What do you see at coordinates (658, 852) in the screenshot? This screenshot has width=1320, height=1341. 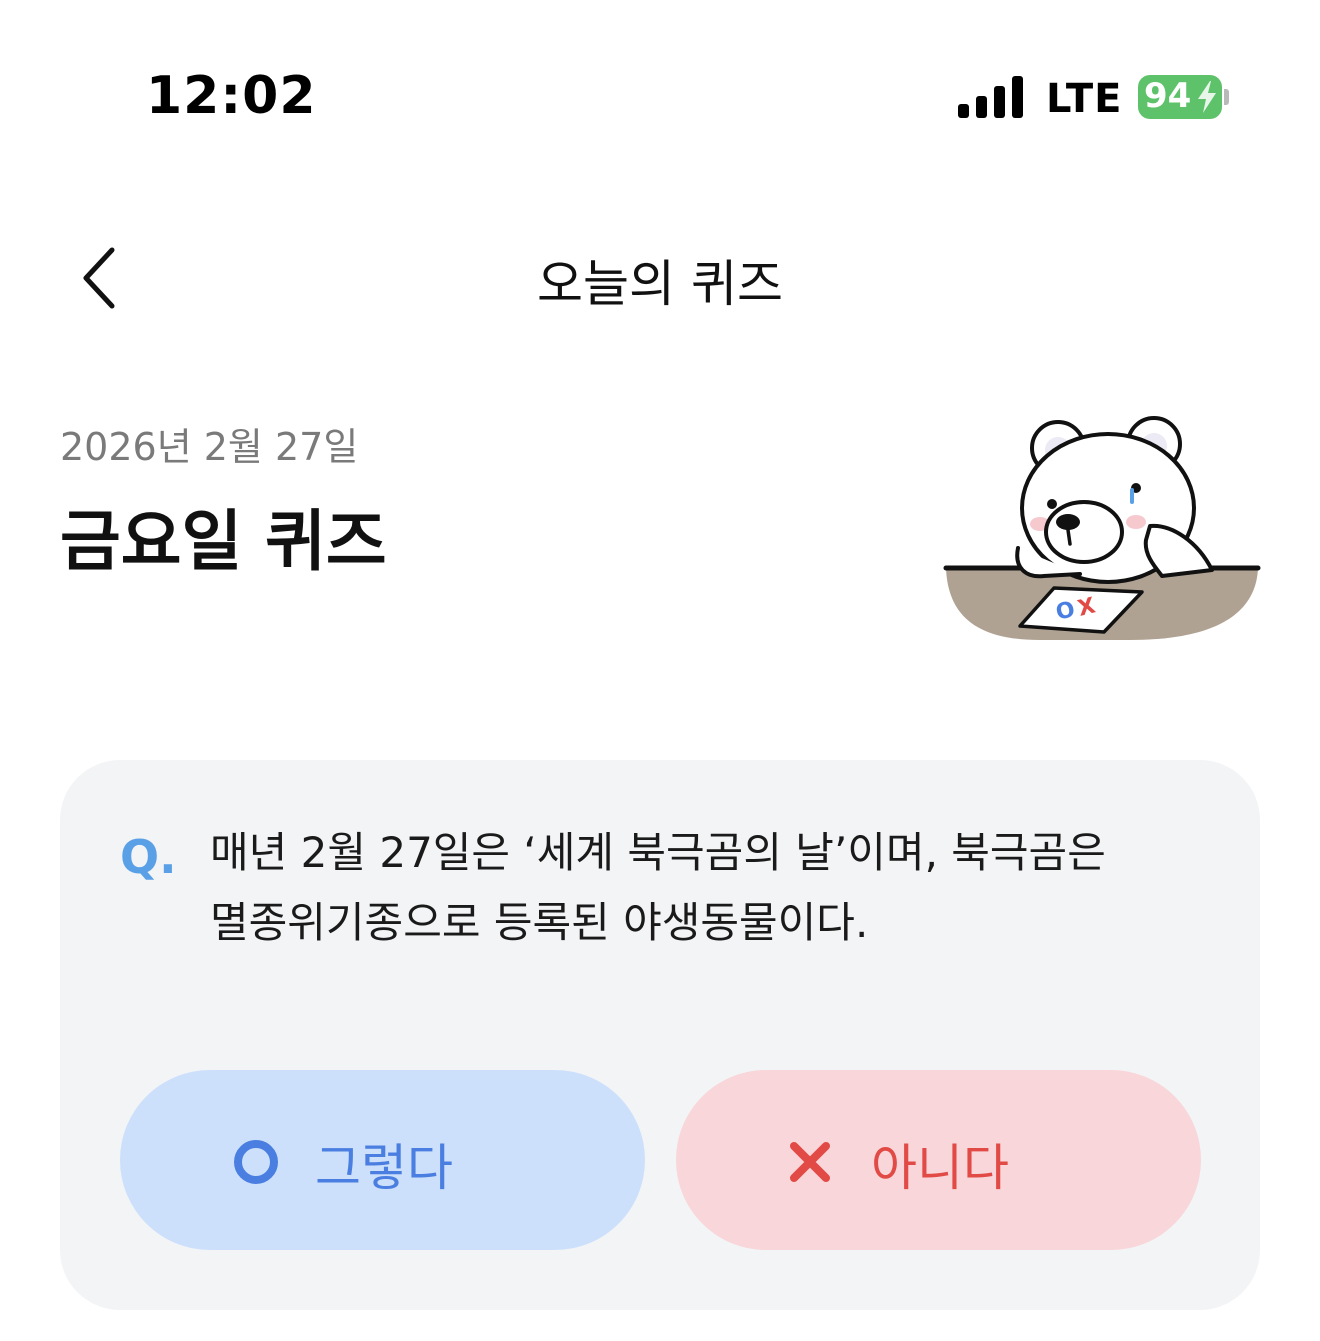 I see `question-line-1: 매년 2월 27일은 ‘세계 북극곰의 날’이며, 북극곰은` at bounding box center [658, 852].